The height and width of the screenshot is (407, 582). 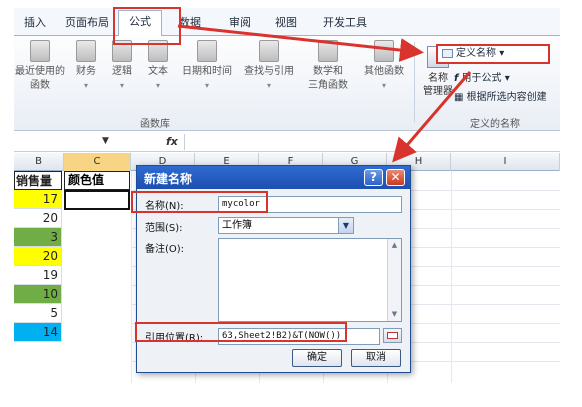 I want to click on lookup-reference-caret-icon: ▾, so click(x=268, y=85).